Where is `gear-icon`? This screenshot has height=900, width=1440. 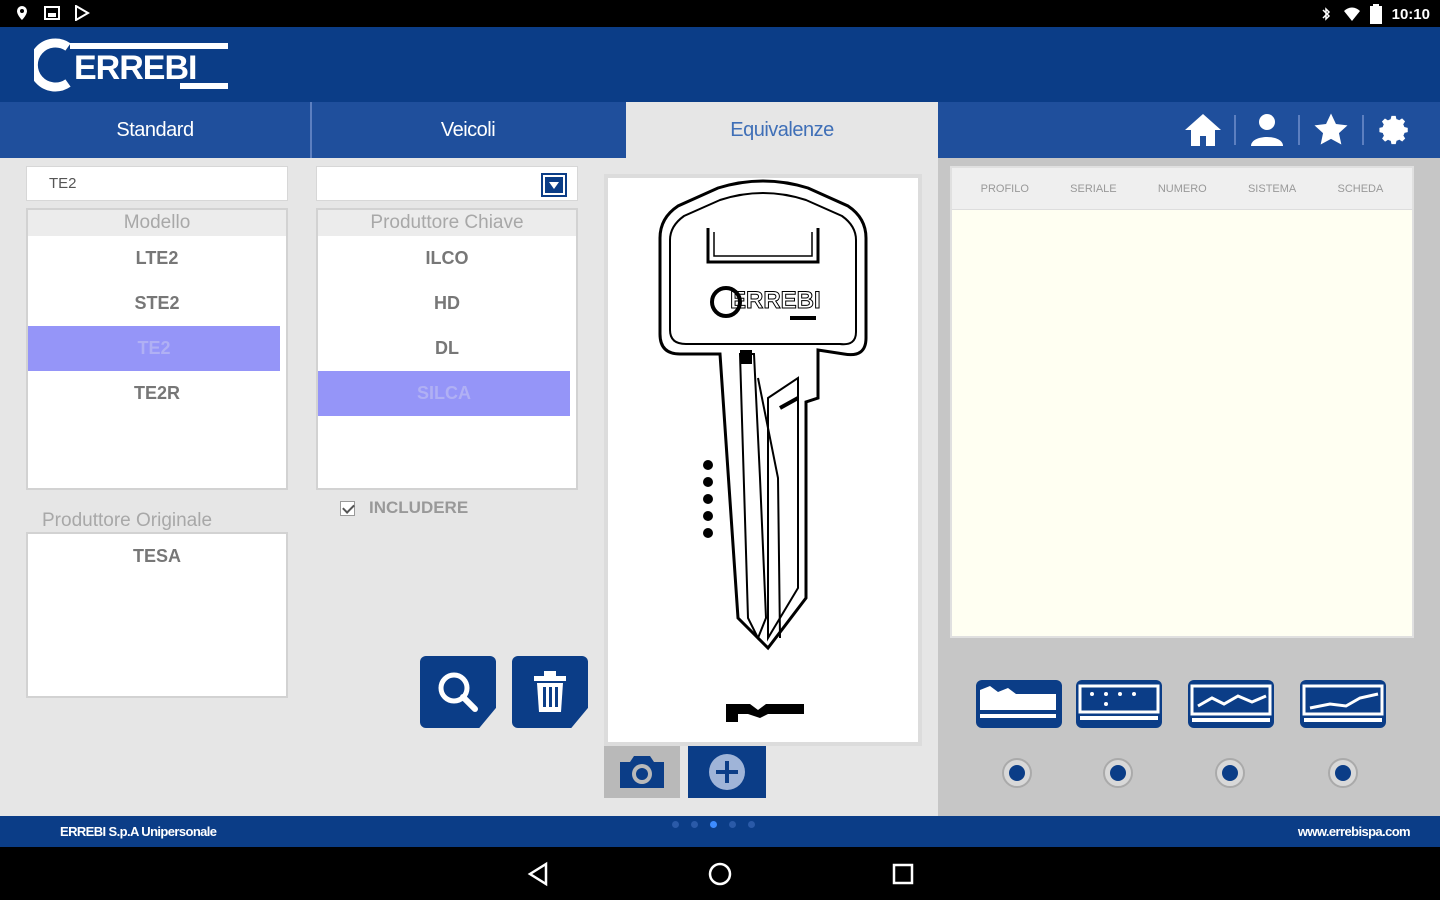 gear-icon is located at coordinates (1393, 130).